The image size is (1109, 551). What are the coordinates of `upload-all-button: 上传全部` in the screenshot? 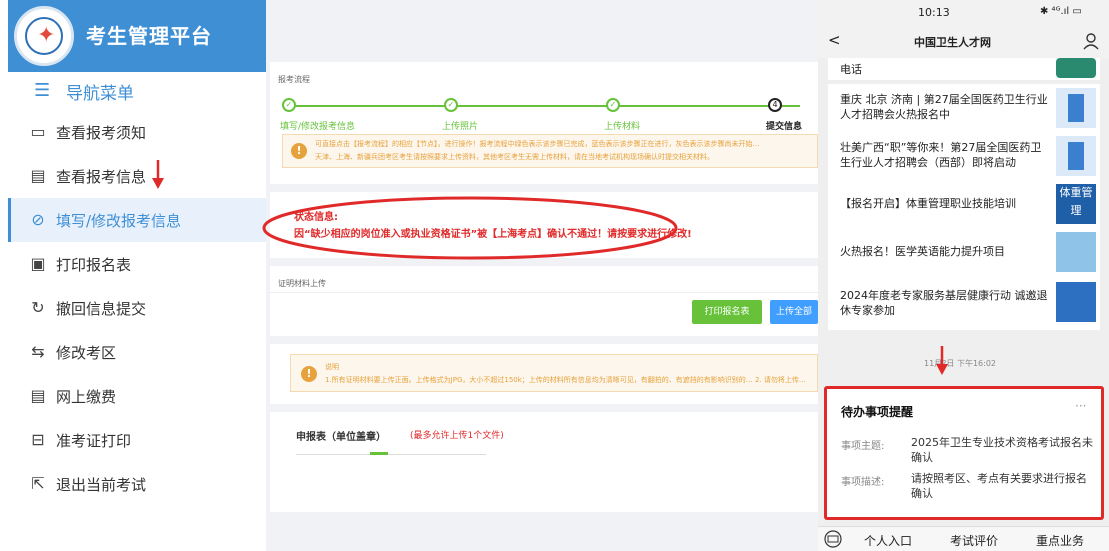 It's located at (794, 312).